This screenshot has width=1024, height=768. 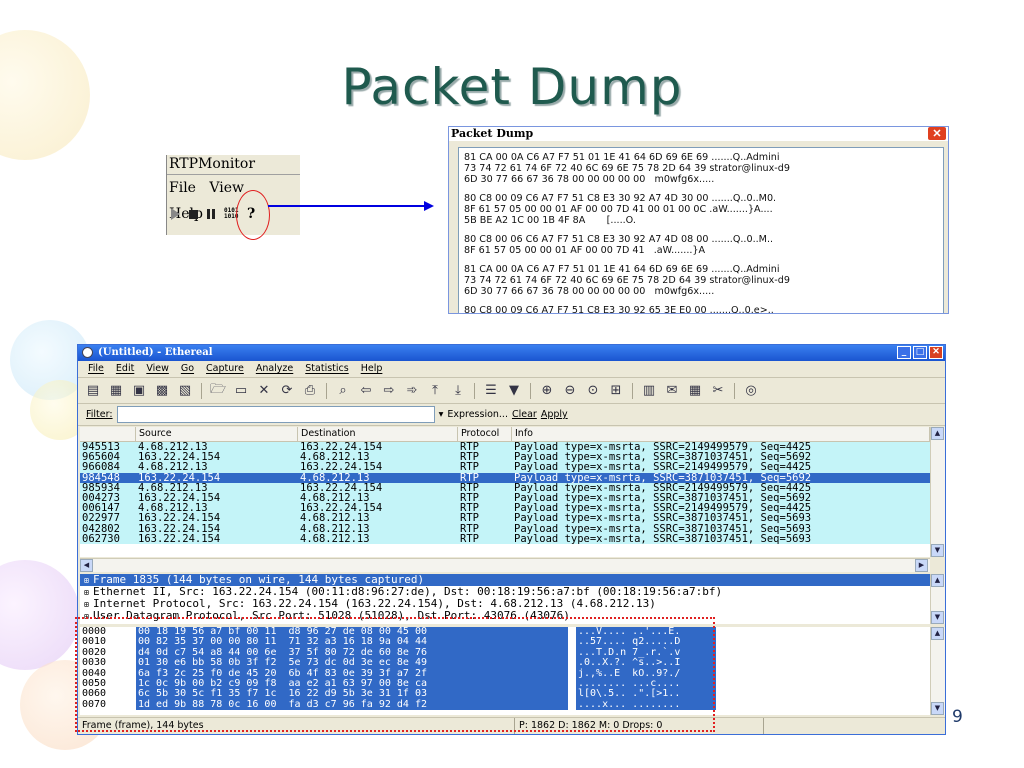 What do you see at coordinates (343, 391) in the screenshot?
I see `find-icon: ⌕` at bounding box center [343, 391].